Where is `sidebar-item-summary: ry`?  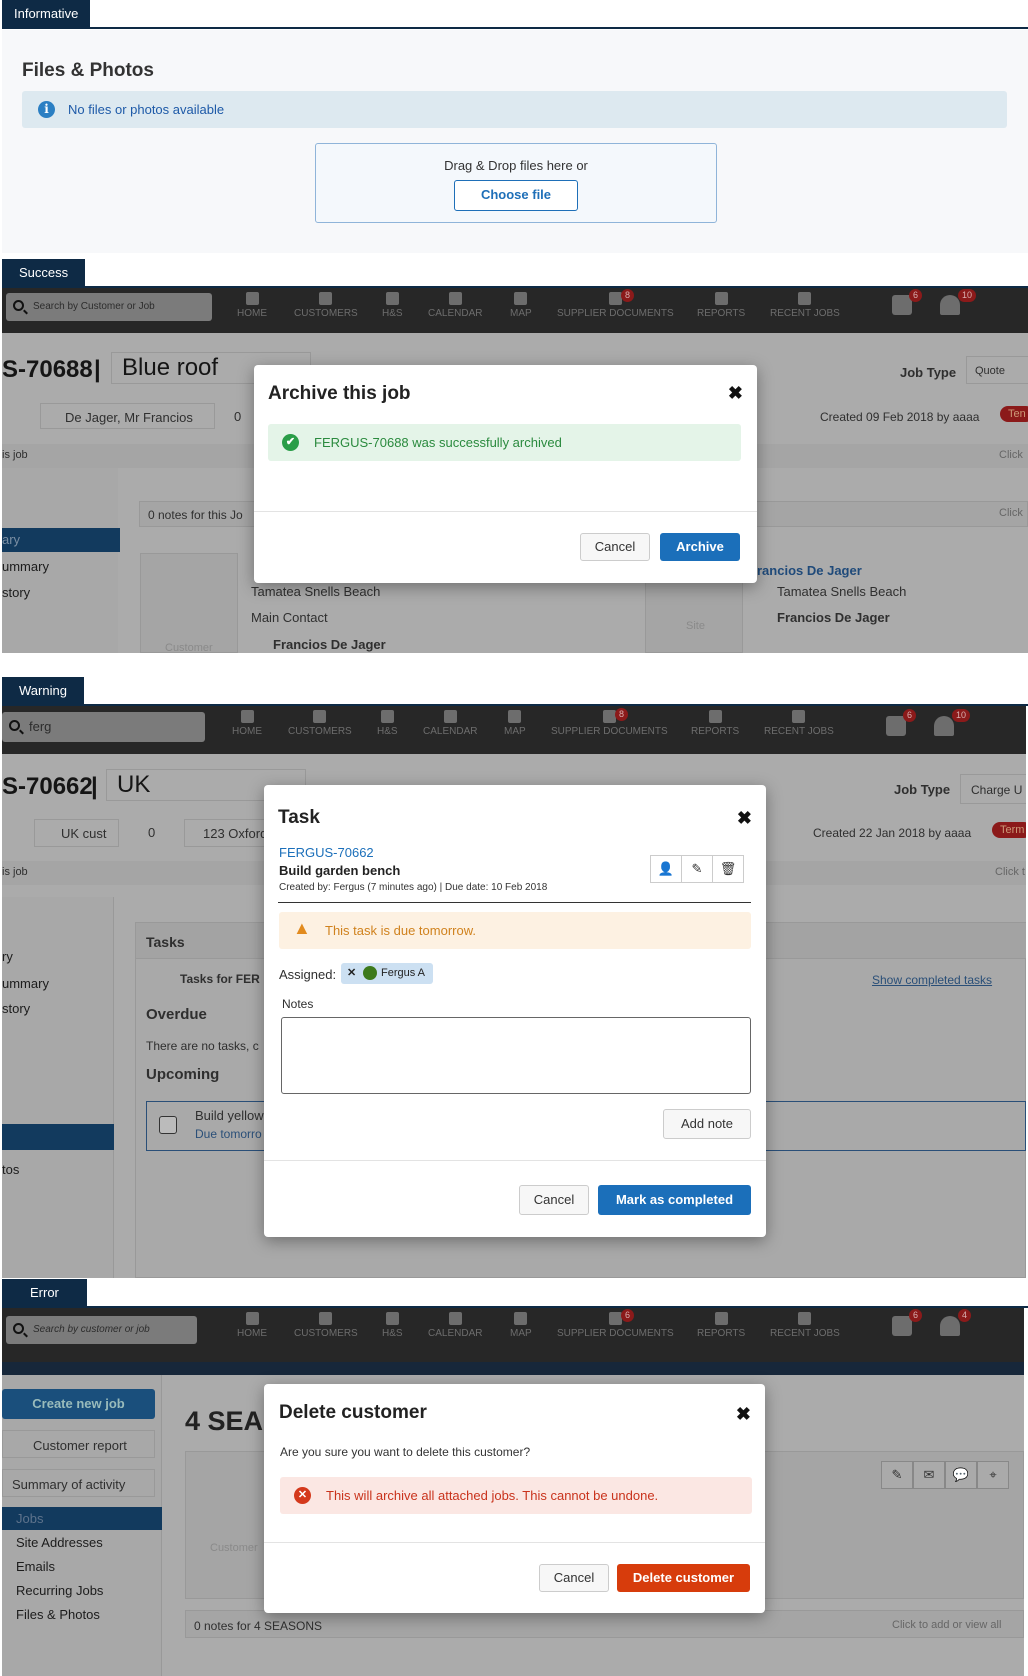 sidebar-item-summary: ry is located at coordinates (7, 956).